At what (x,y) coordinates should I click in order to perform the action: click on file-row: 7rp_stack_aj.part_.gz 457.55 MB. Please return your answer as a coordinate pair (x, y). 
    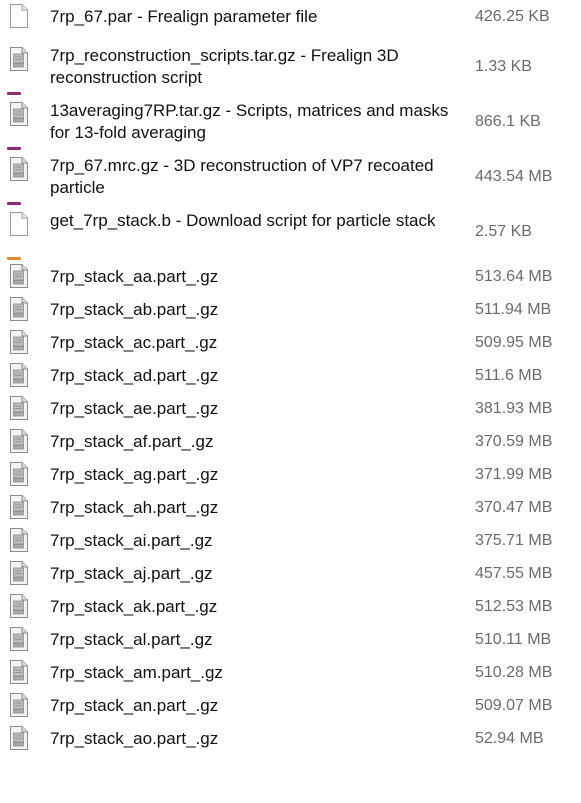
    Looking at the image, I should click on (290, 573).